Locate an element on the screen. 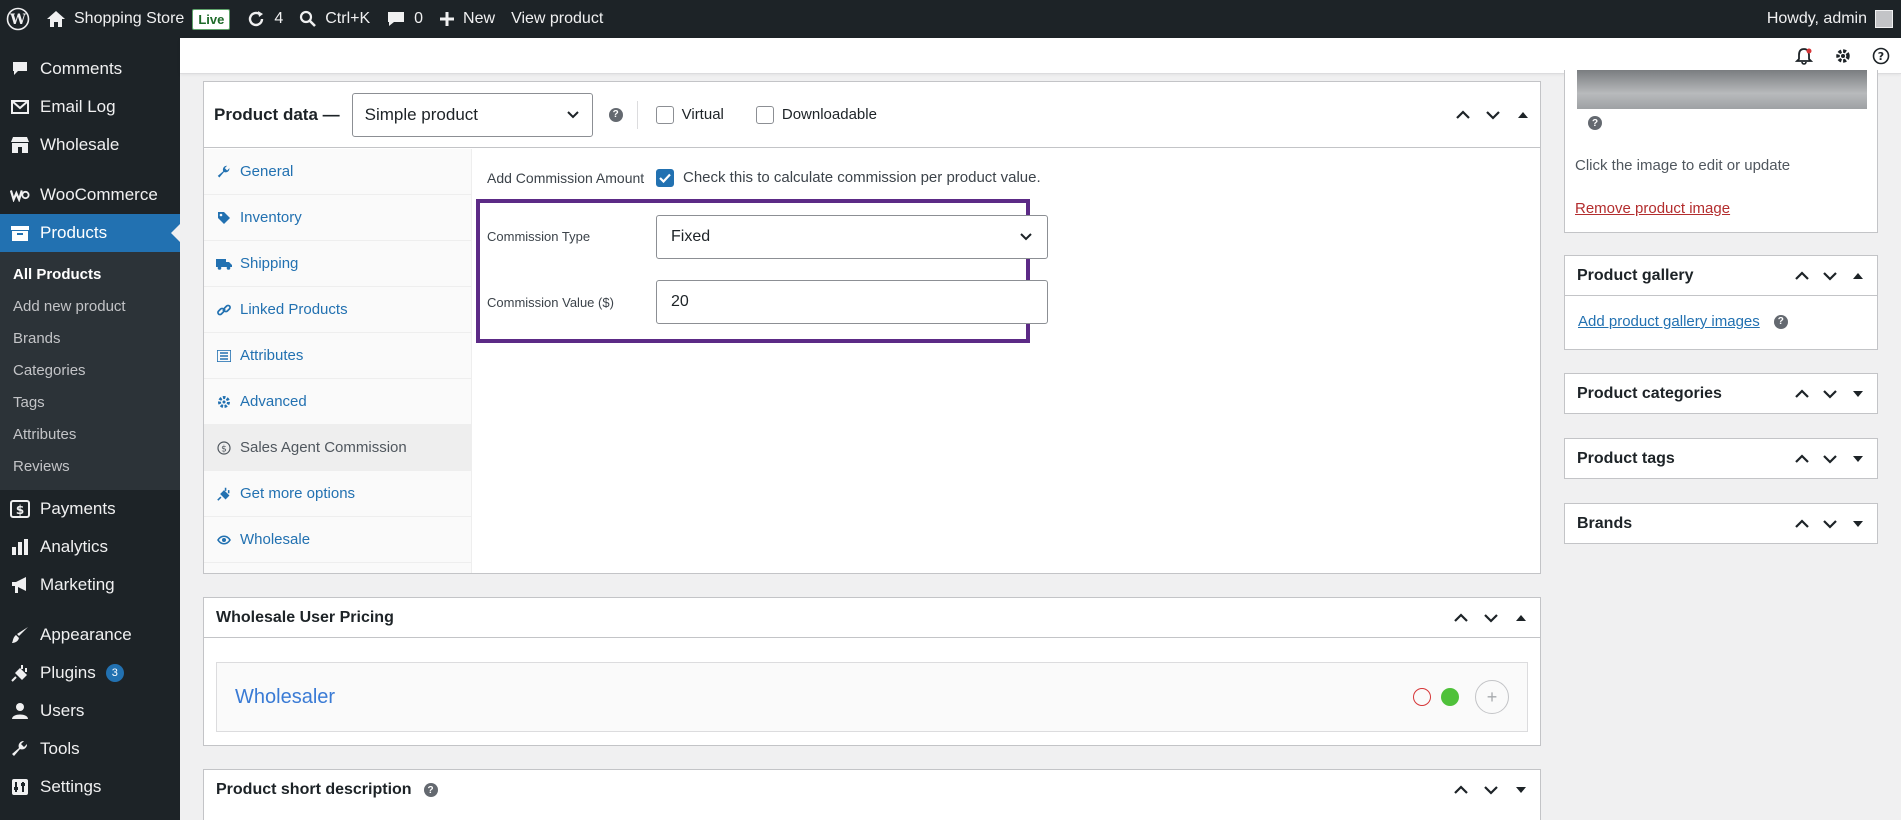 The image size is (1901, 820). product-image-thumbnail is located at coordinates (1722, 89).